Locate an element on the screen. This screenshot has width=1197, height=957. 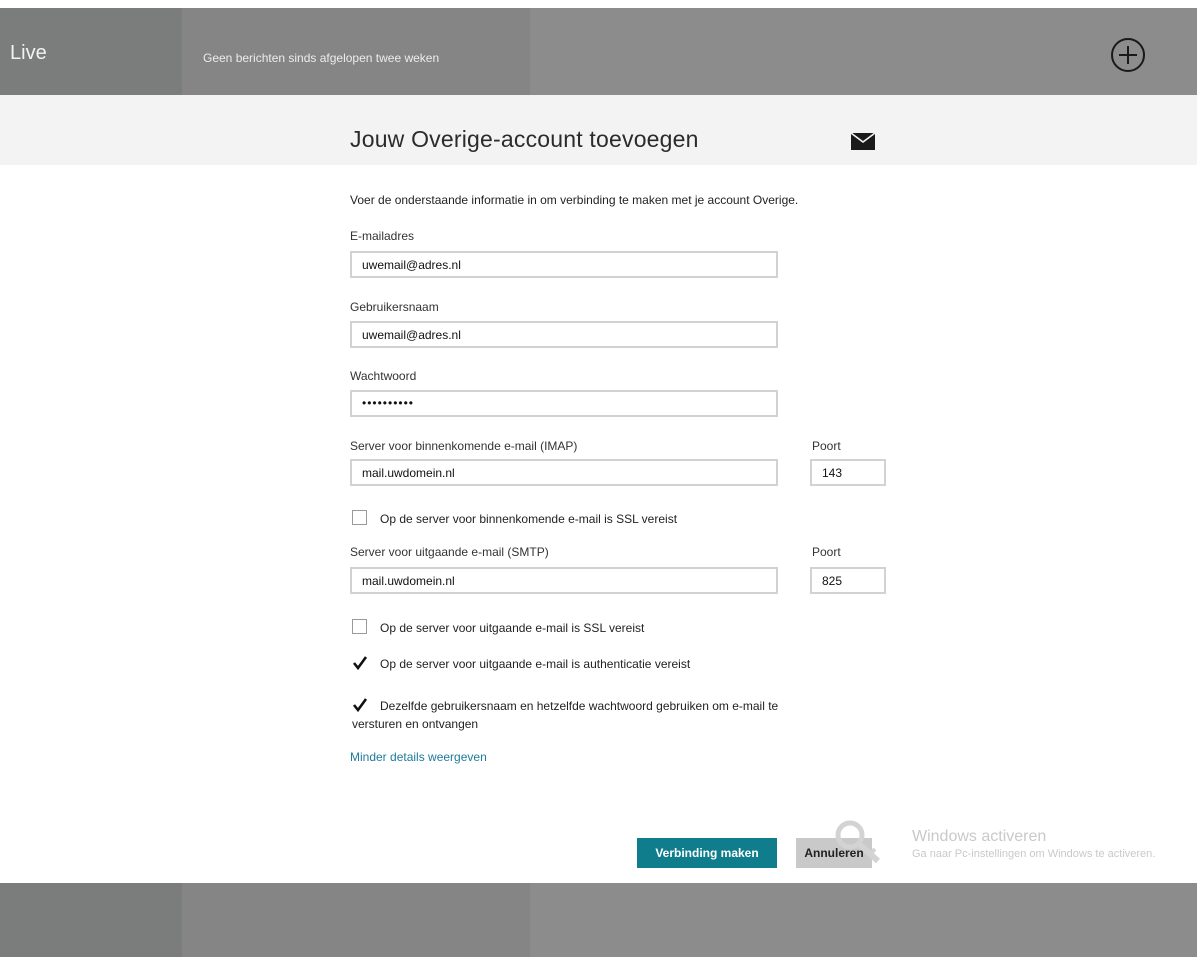
email-field is located at coordinates (564, 264).